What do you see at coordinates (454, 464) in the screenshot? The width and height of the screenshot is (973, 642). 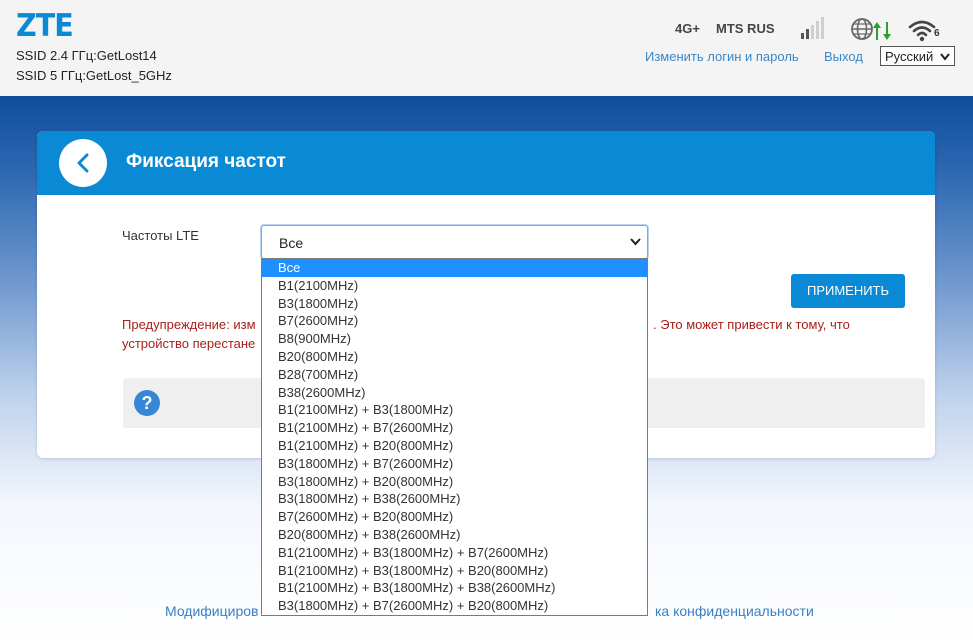 I see `dropdown-option: B3(1800MHz) + B7(2600MHz)` at bounding box center [454, 464].